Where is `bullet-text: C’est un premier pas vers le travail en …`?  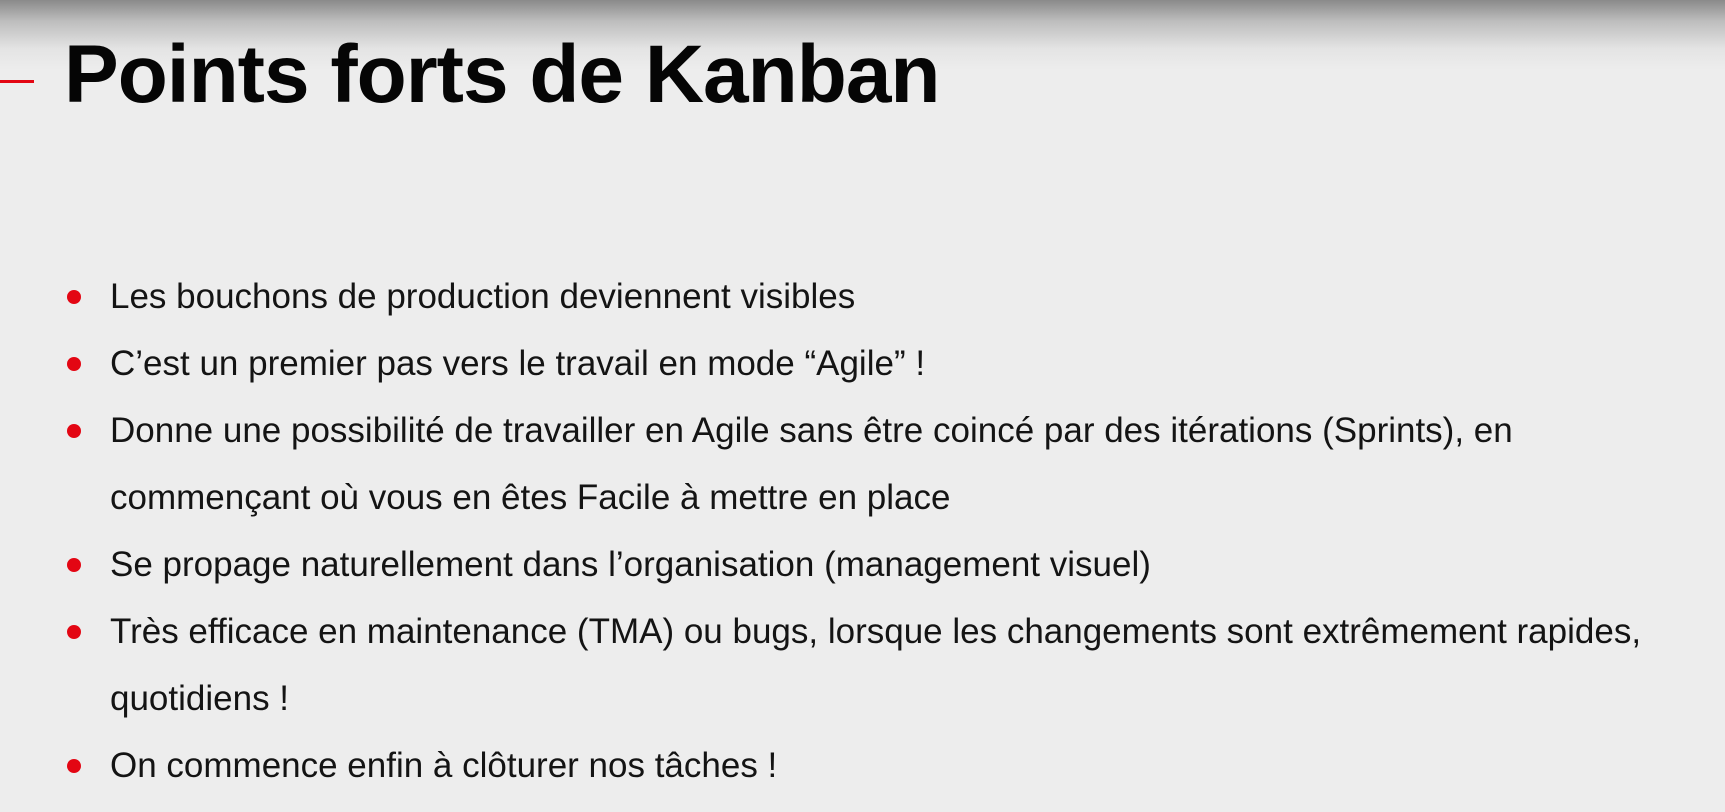 bullet-text: C’est un premier pas vers le travail en … is located at coordinates (518, 363).